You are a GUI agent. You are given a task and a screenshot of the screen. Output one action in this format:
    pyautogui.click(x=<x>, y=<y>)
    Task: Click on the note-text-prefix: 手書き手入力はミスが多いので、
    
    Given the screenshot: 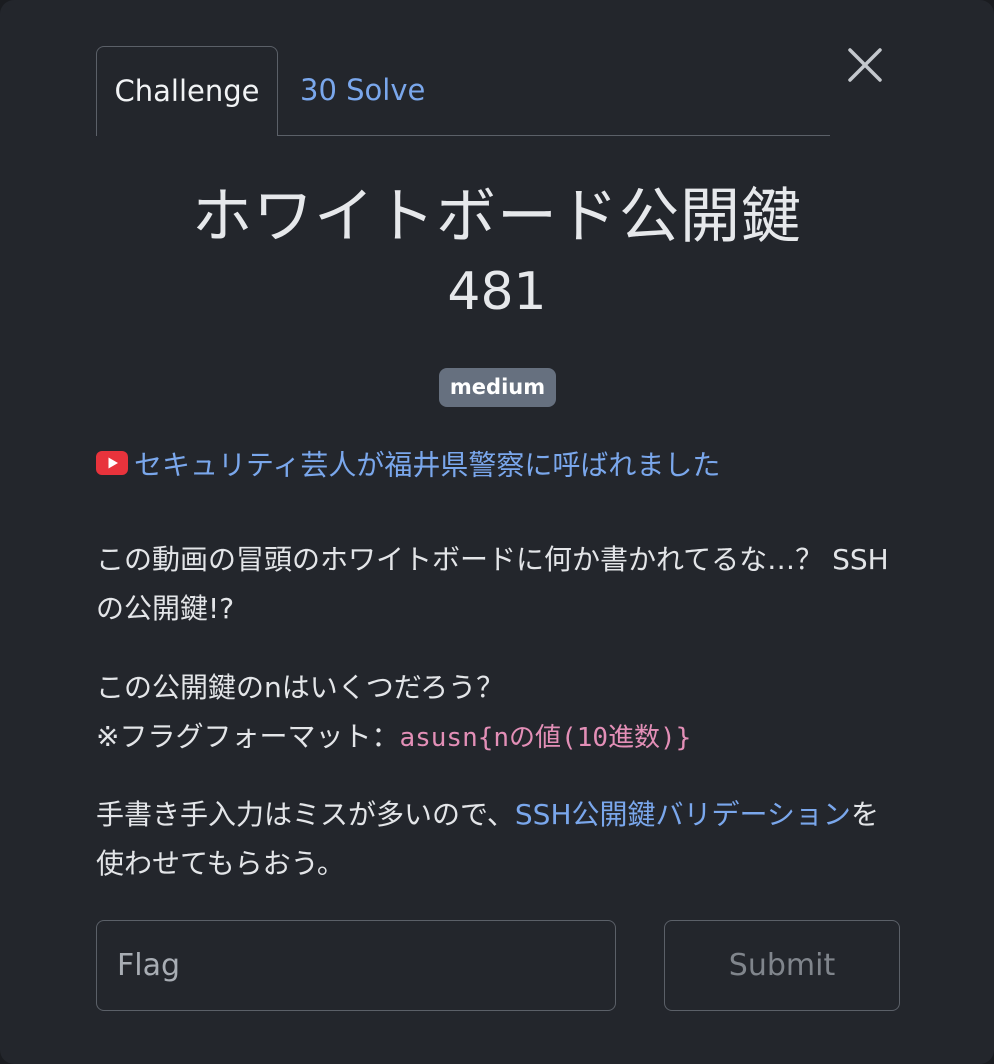 What is the action you would take?
    pyautogui.click(x=305, y=814)
    